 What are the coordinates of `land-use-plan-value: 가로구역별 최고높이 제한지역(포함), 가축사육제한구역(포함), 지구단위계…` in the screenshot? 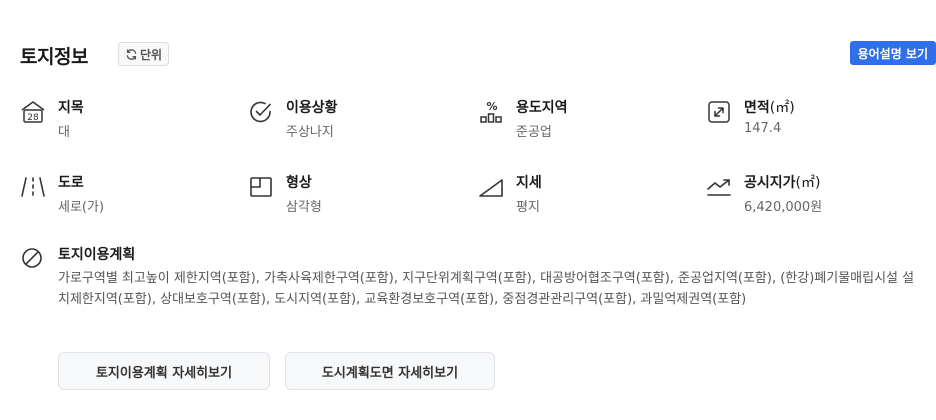 It's located at (486, 289).